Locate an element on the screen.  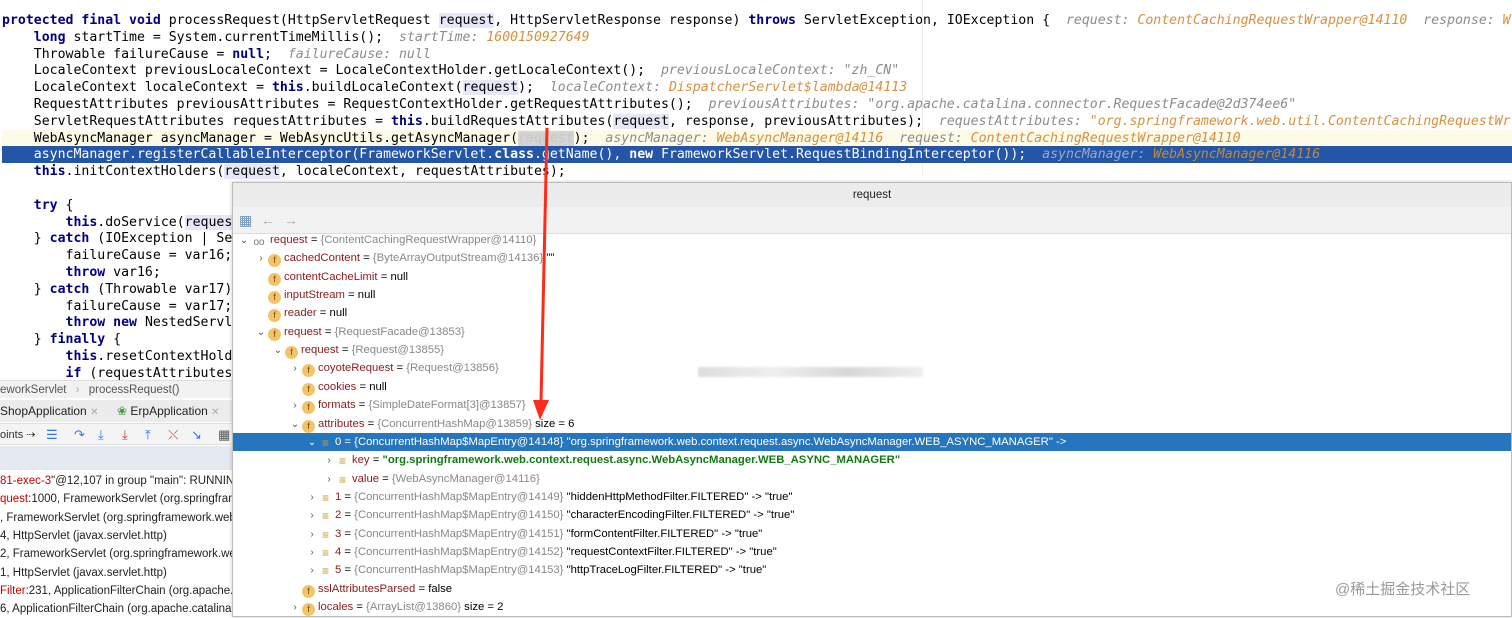
var-name: coyoteRequest is located at coordinates (356, 368).